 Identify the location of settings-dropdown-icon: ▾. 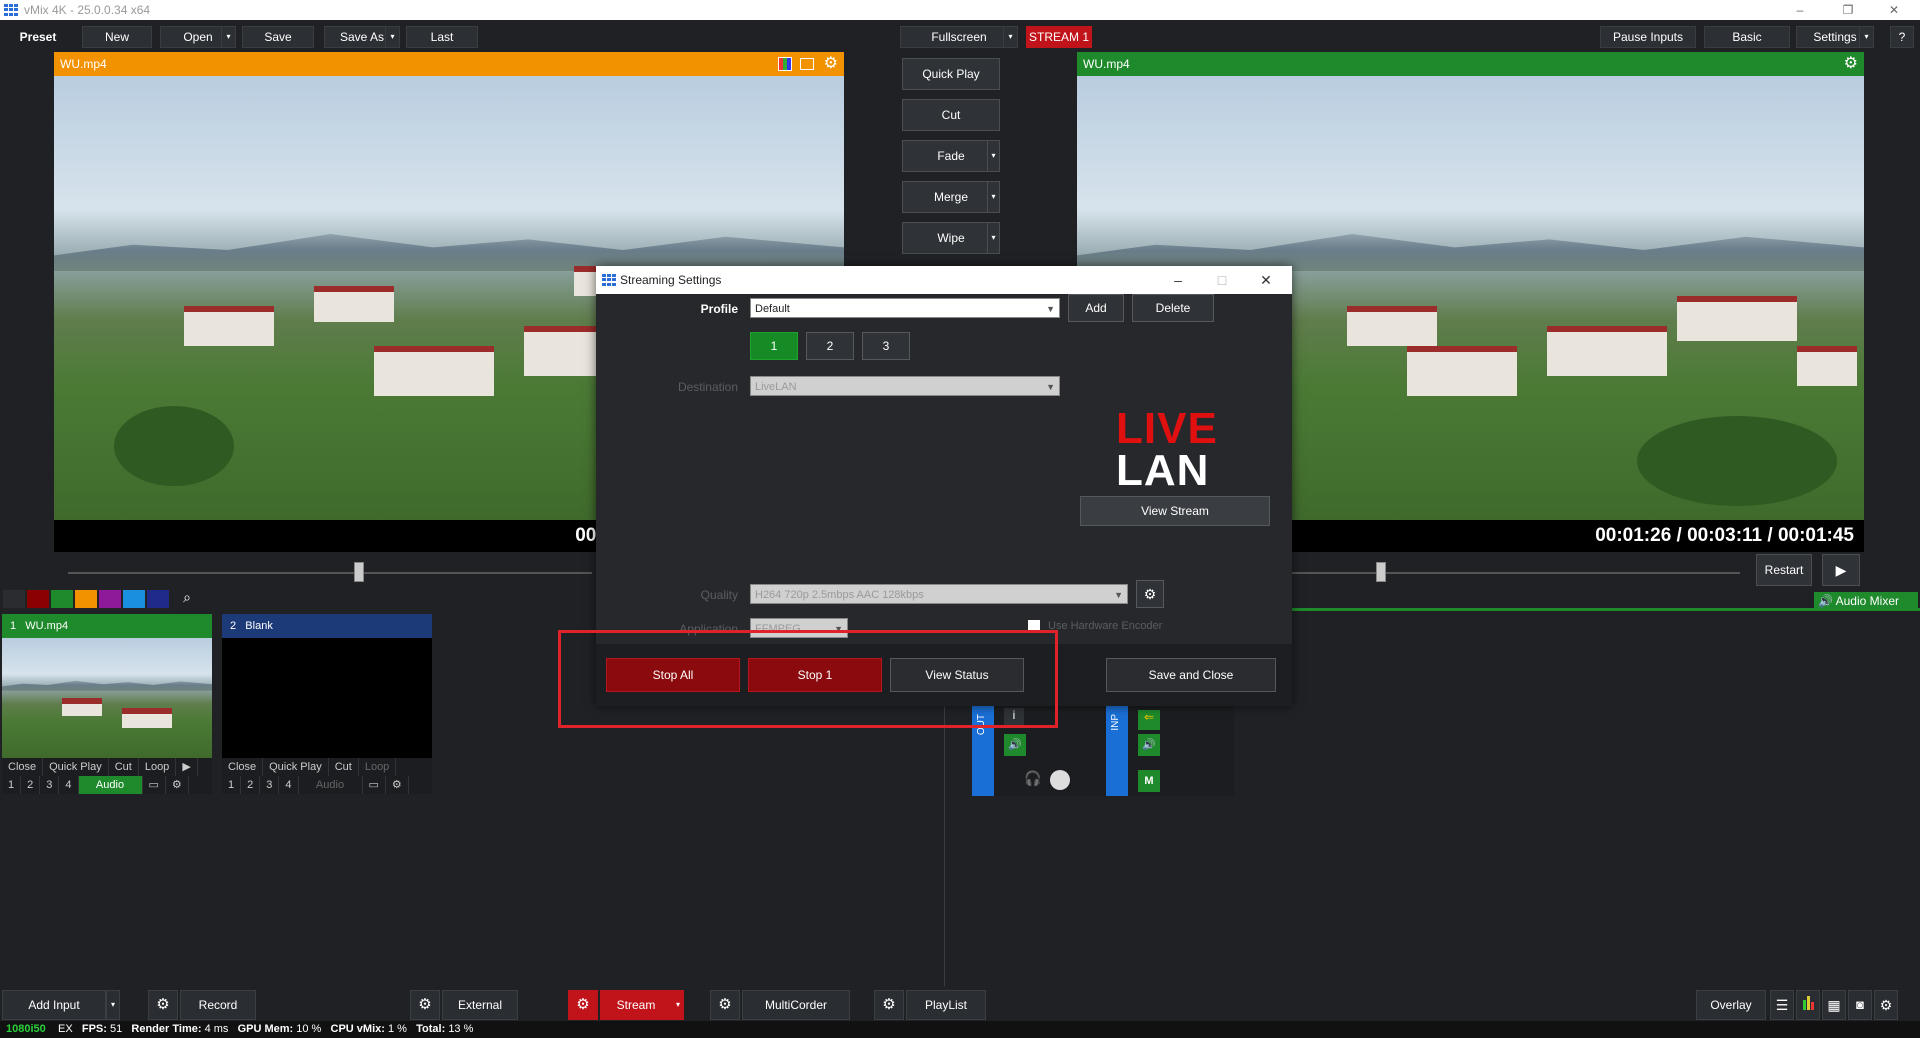
(1866, 37).